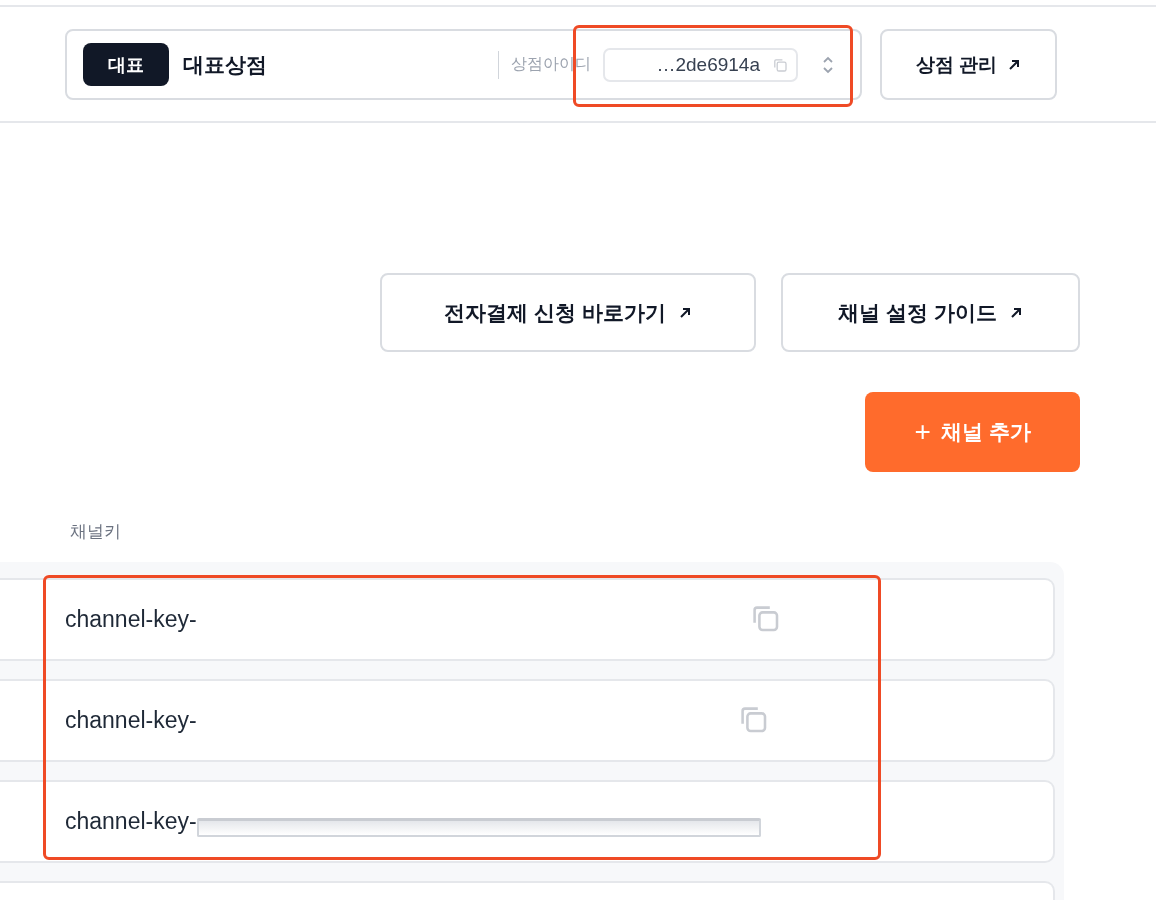  What do you see at coordinates (922, 432) in the screenshot?
I see `plus-icon: +` at bounding box center [922, 432].